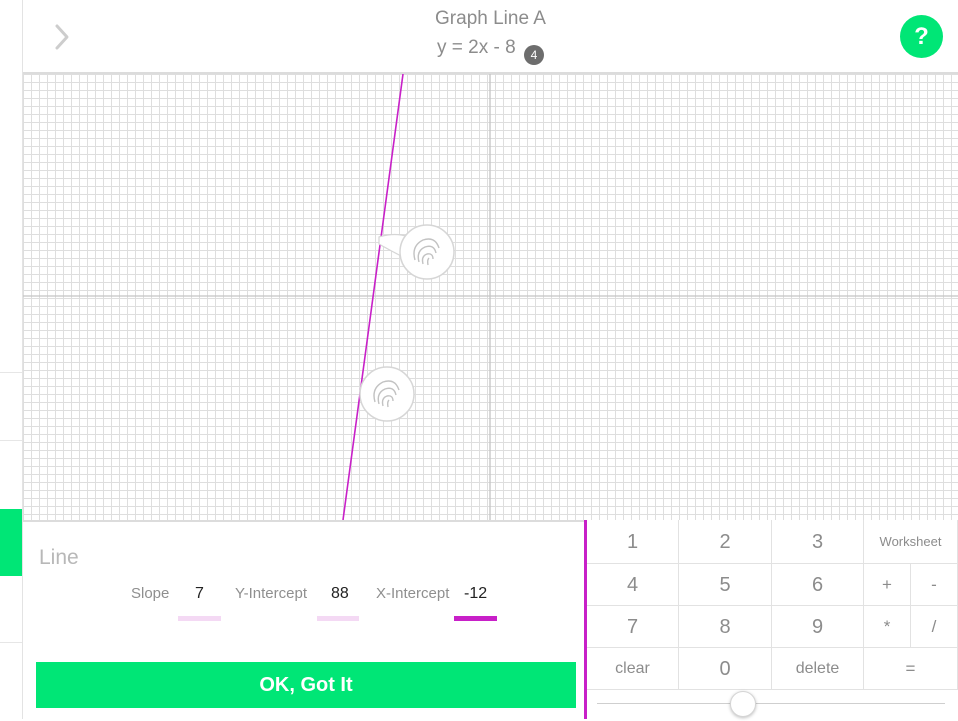 This screenshot has height=721, width=958. I want to click on key-7: 7, so click(633, 627).